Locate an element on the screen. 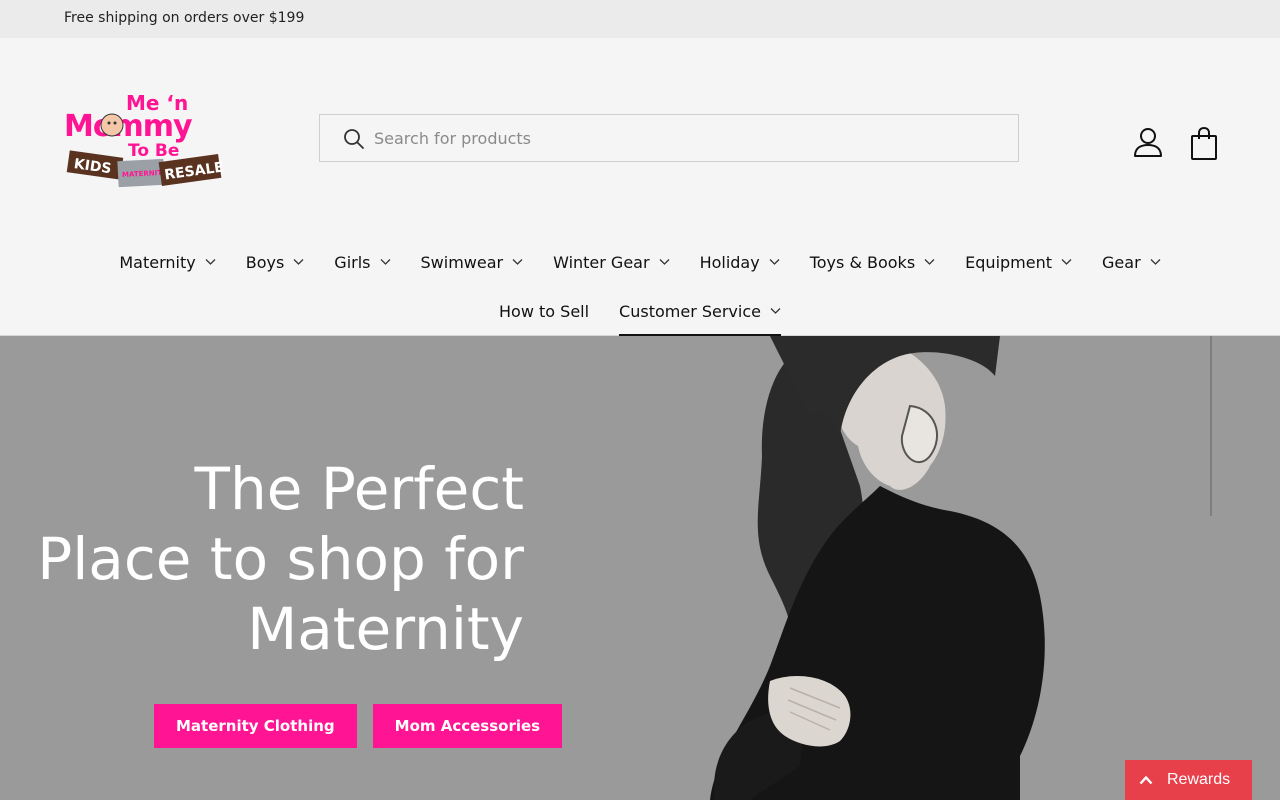  nav-item-label: Toys & Books is located at coordinates (862, 262).